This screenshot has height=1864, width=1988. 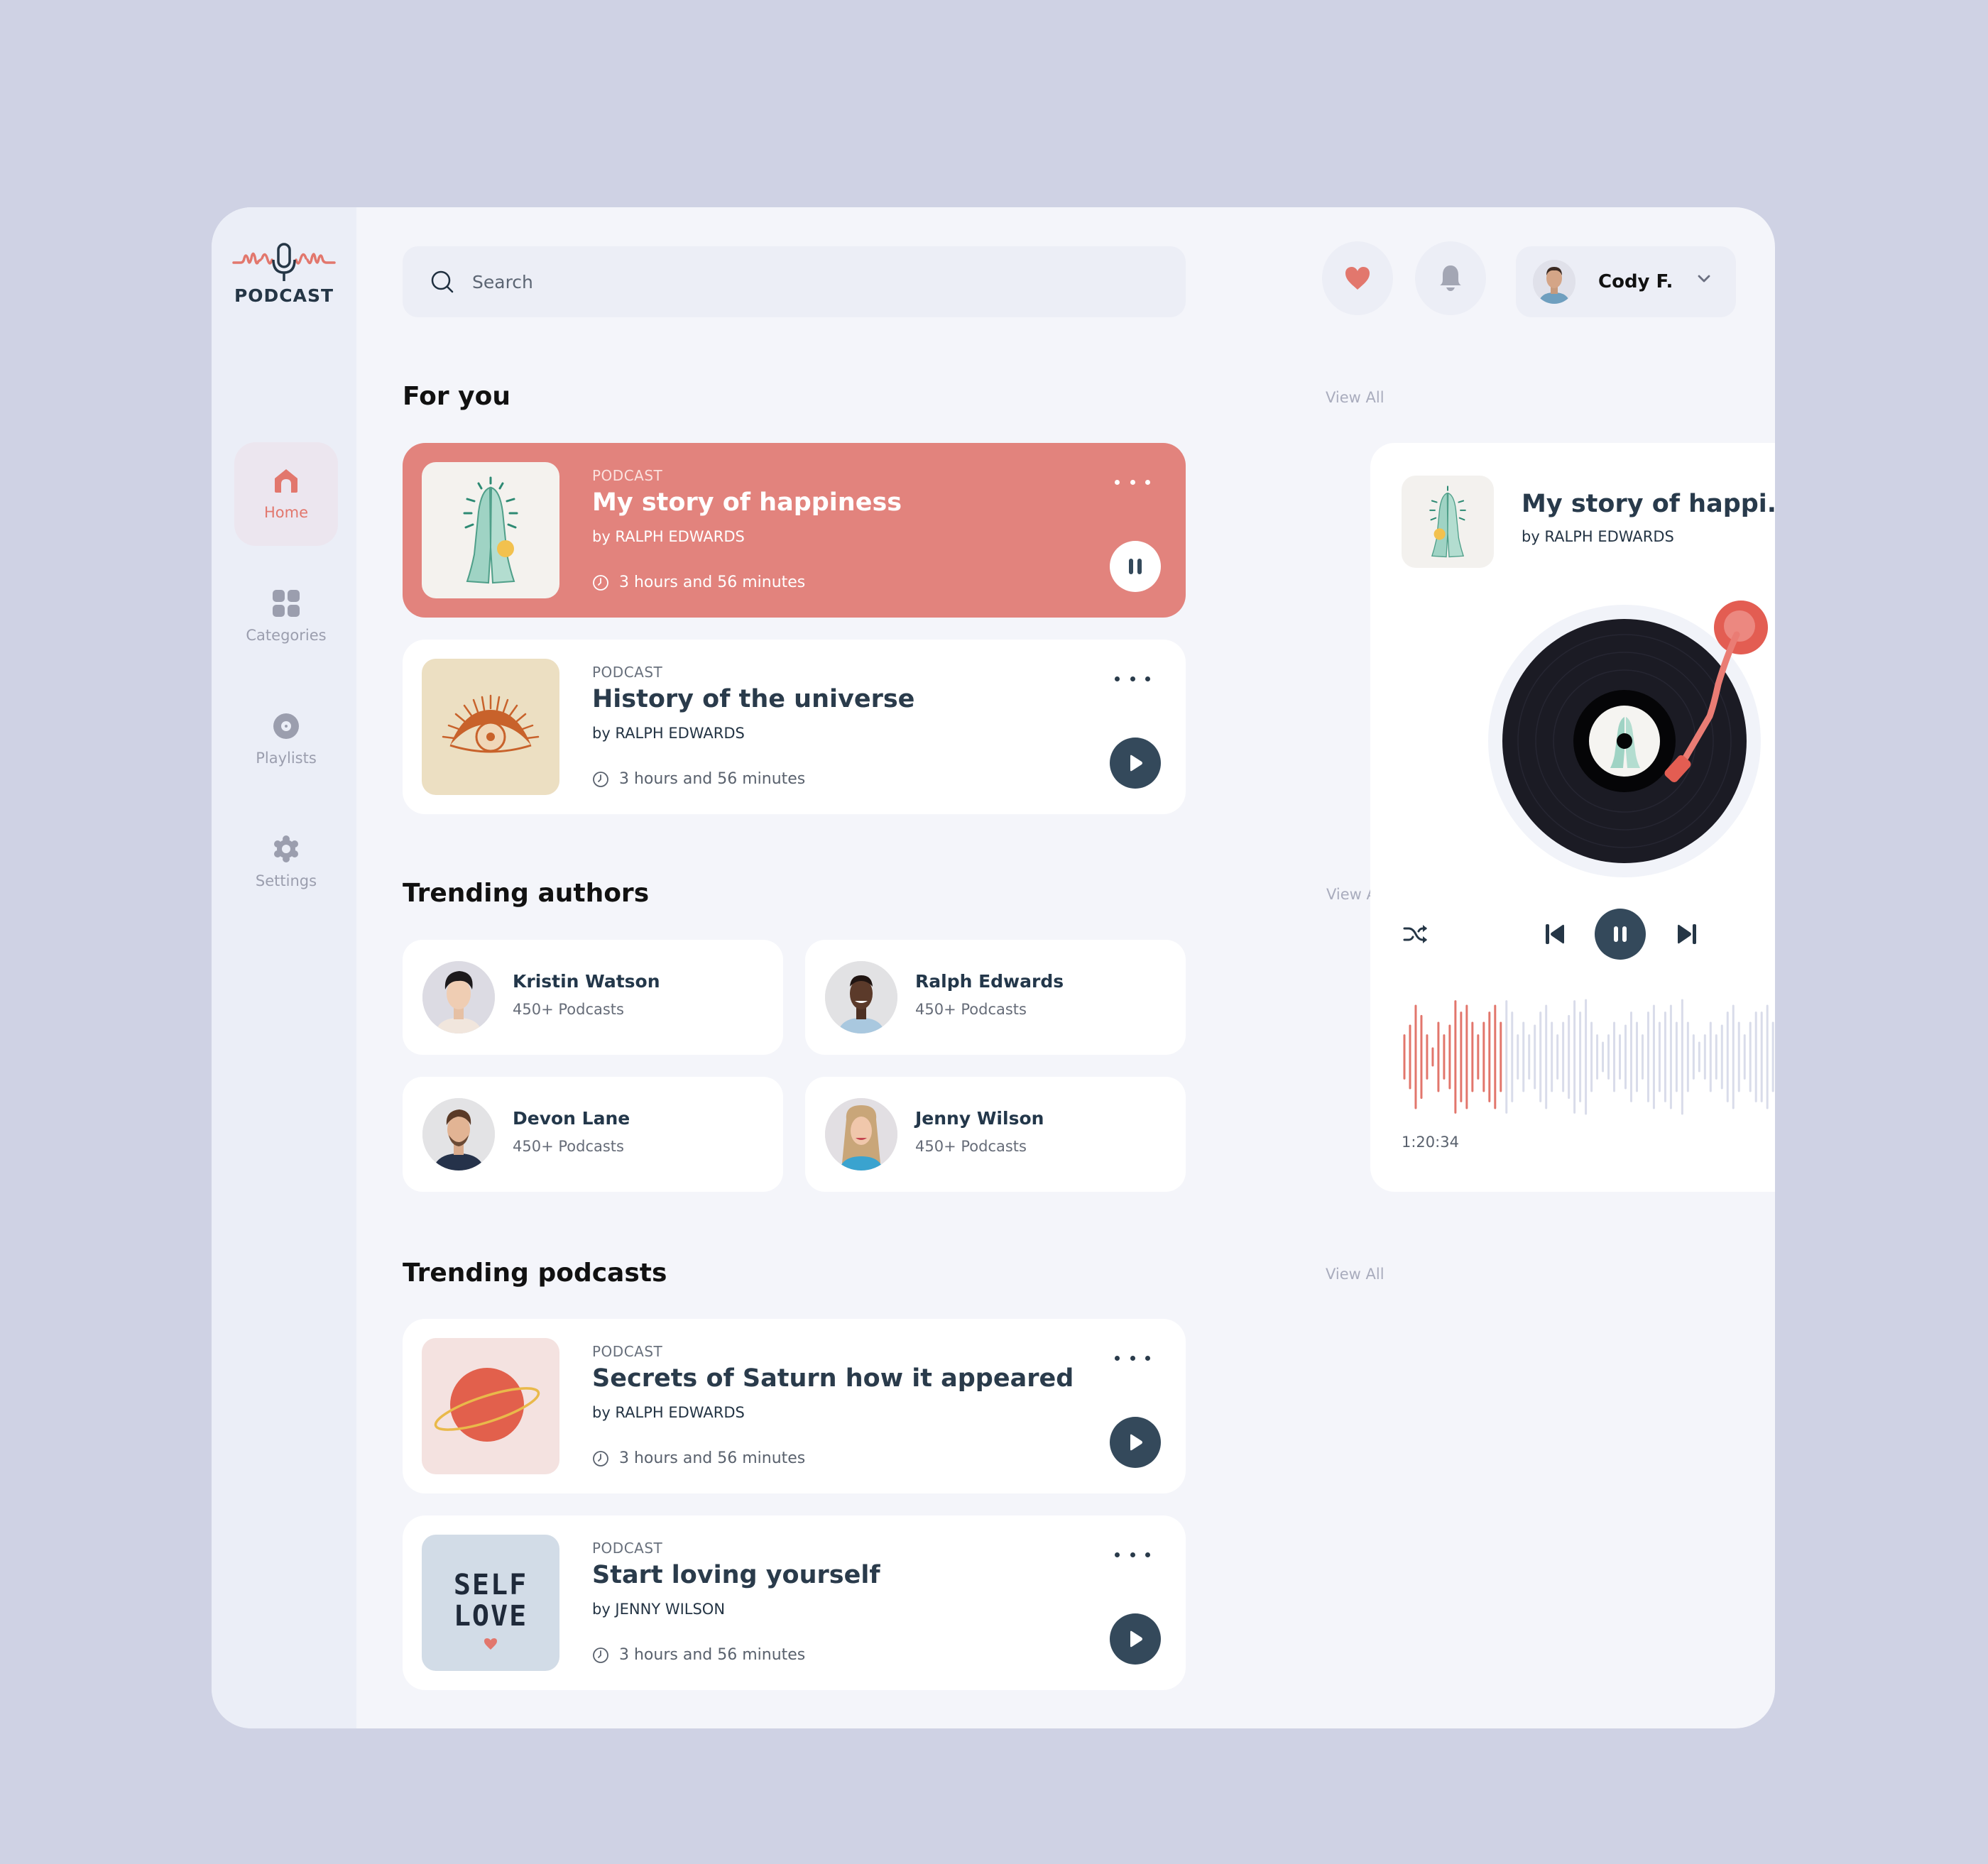 I want to click on section-title-for-you: For you, so click(x=456, y=397).